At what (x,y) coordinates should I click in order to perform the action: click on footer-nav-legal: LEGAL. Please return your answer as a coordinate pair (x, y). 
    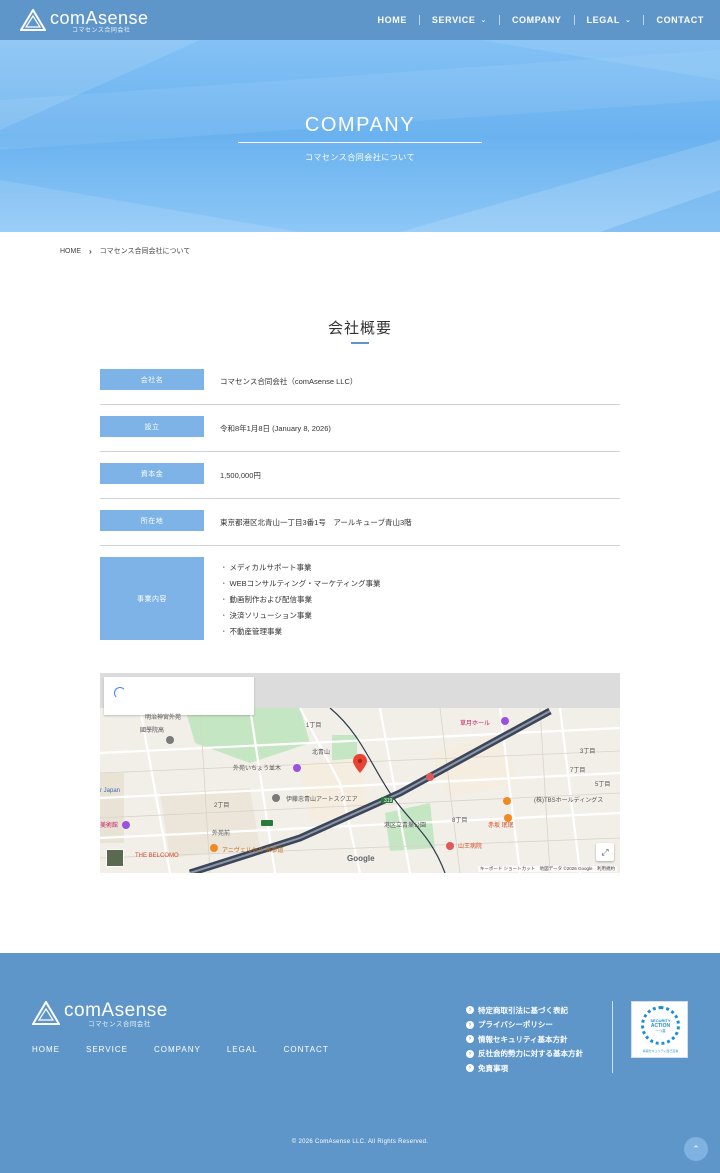
    Looking at the image, I should click on (242, 1049).